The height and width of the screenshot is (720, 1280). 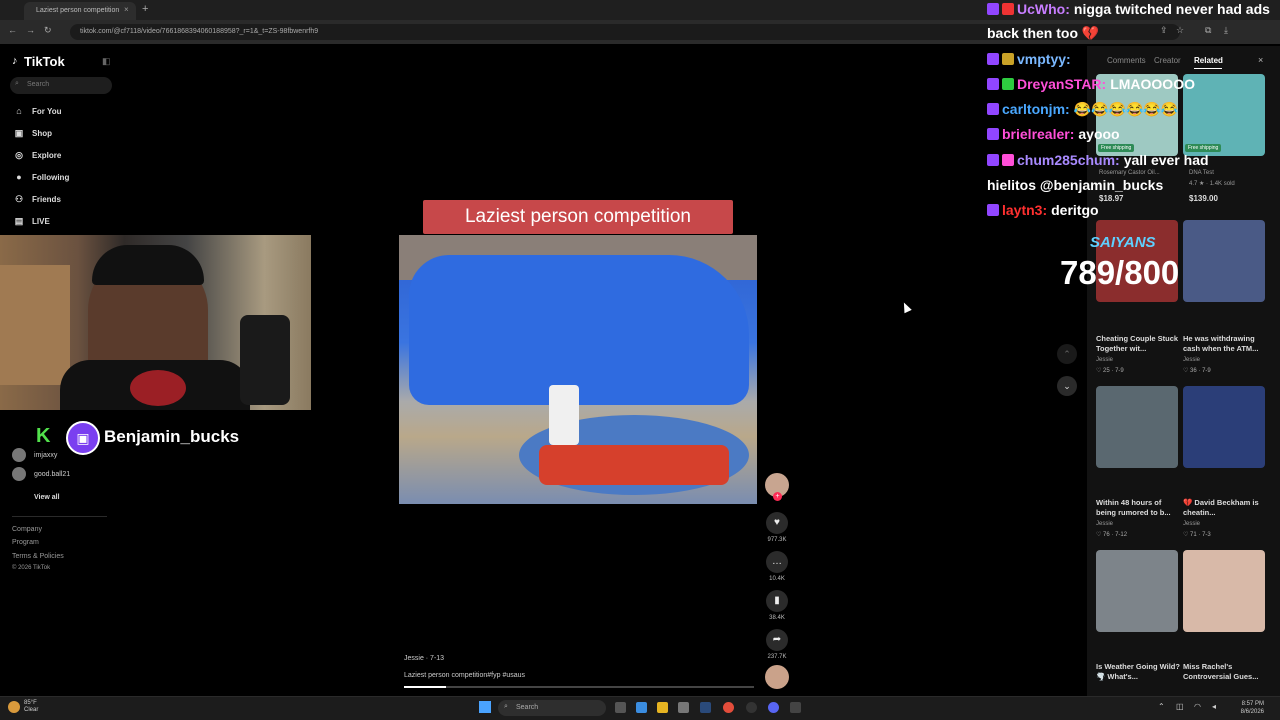 What do you see at coordinates (1036, 109) in the screenshot?
I see `chat-username: carltonjm:` at bounding box center [1036, 109].